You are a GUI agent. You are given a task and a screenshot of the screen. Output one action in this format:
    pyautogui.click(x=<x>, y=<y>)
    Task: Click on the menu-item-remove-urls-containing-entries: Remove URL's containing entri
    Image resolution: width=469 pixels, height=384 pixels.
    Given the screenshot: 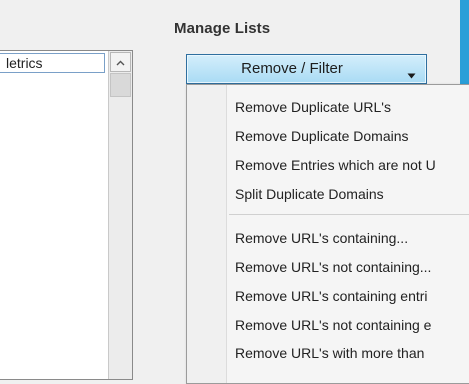 What is the action you would take?
    pyautogui.click(x=331, y=296)
    